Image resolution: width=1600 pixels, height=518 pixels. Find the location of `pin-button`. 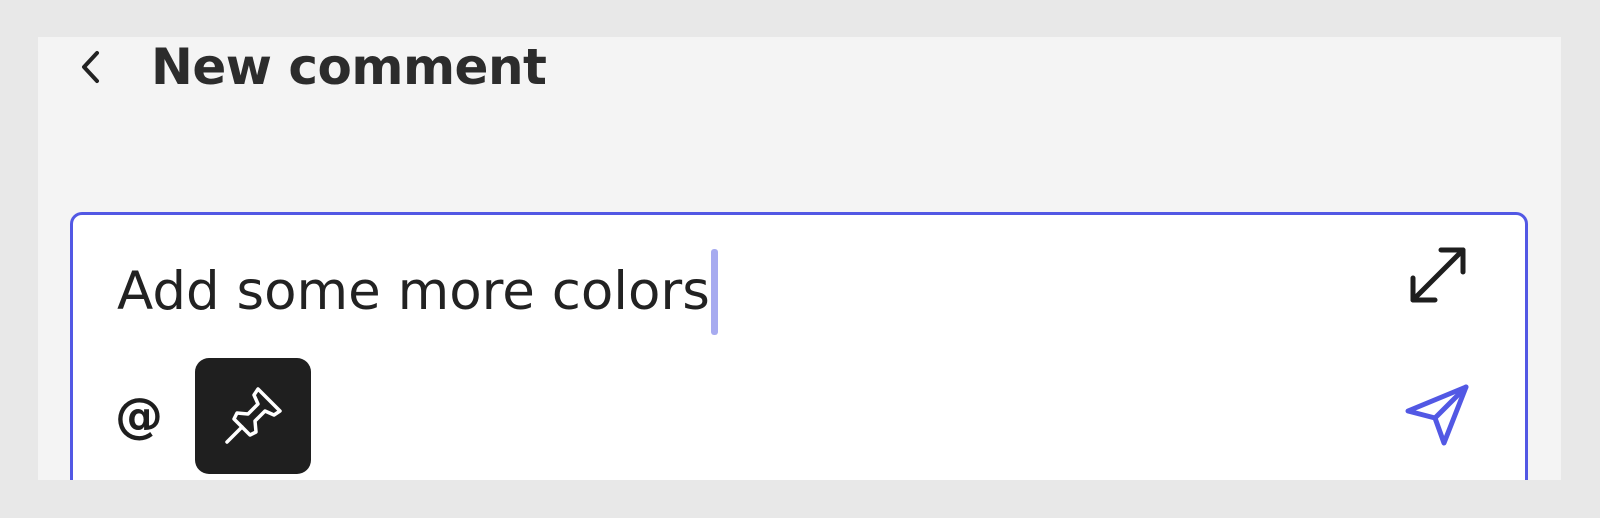

pin-button is located at coordinates (253, 416).